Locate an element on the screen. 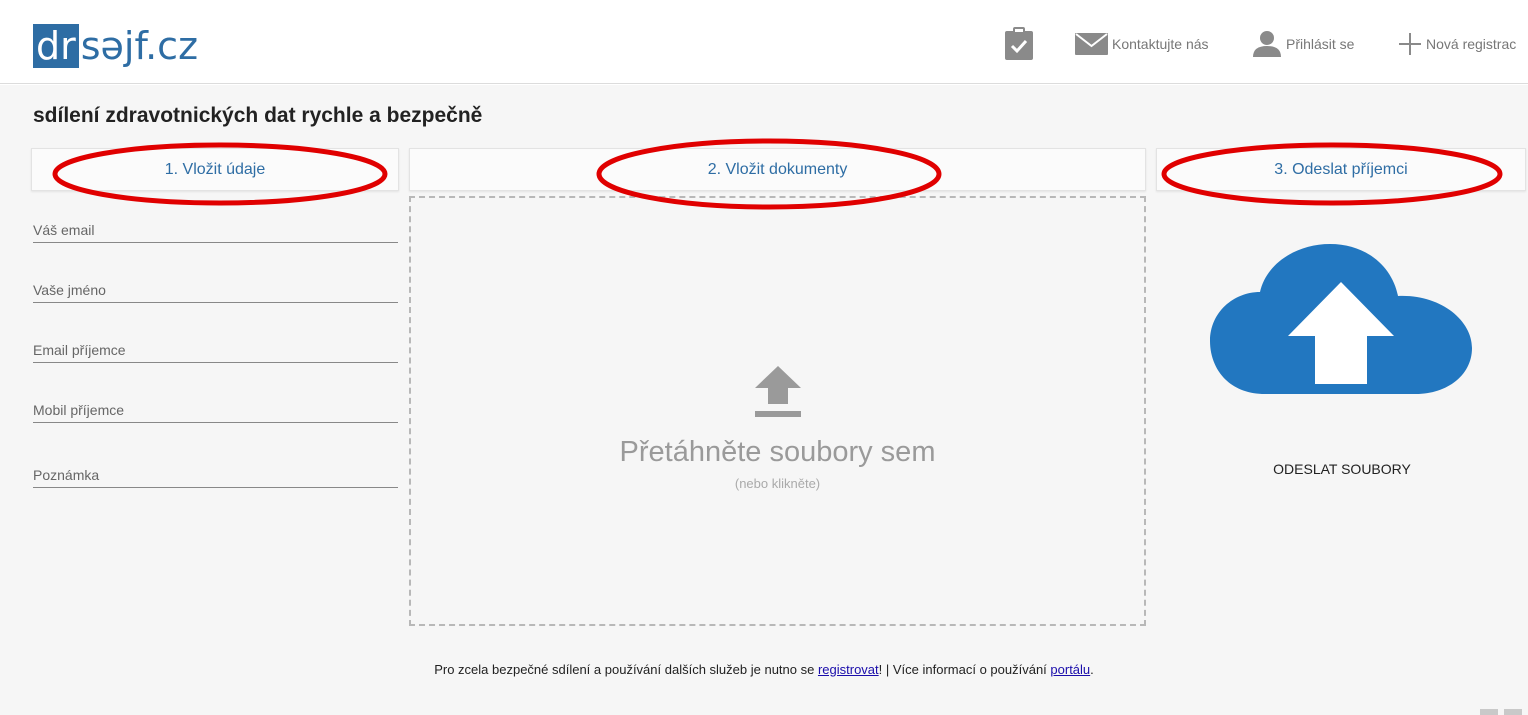 The height and width of the screenshot is (715, 1528). sender-email-placeholder: Váš email is located at coordinates (64, 230).